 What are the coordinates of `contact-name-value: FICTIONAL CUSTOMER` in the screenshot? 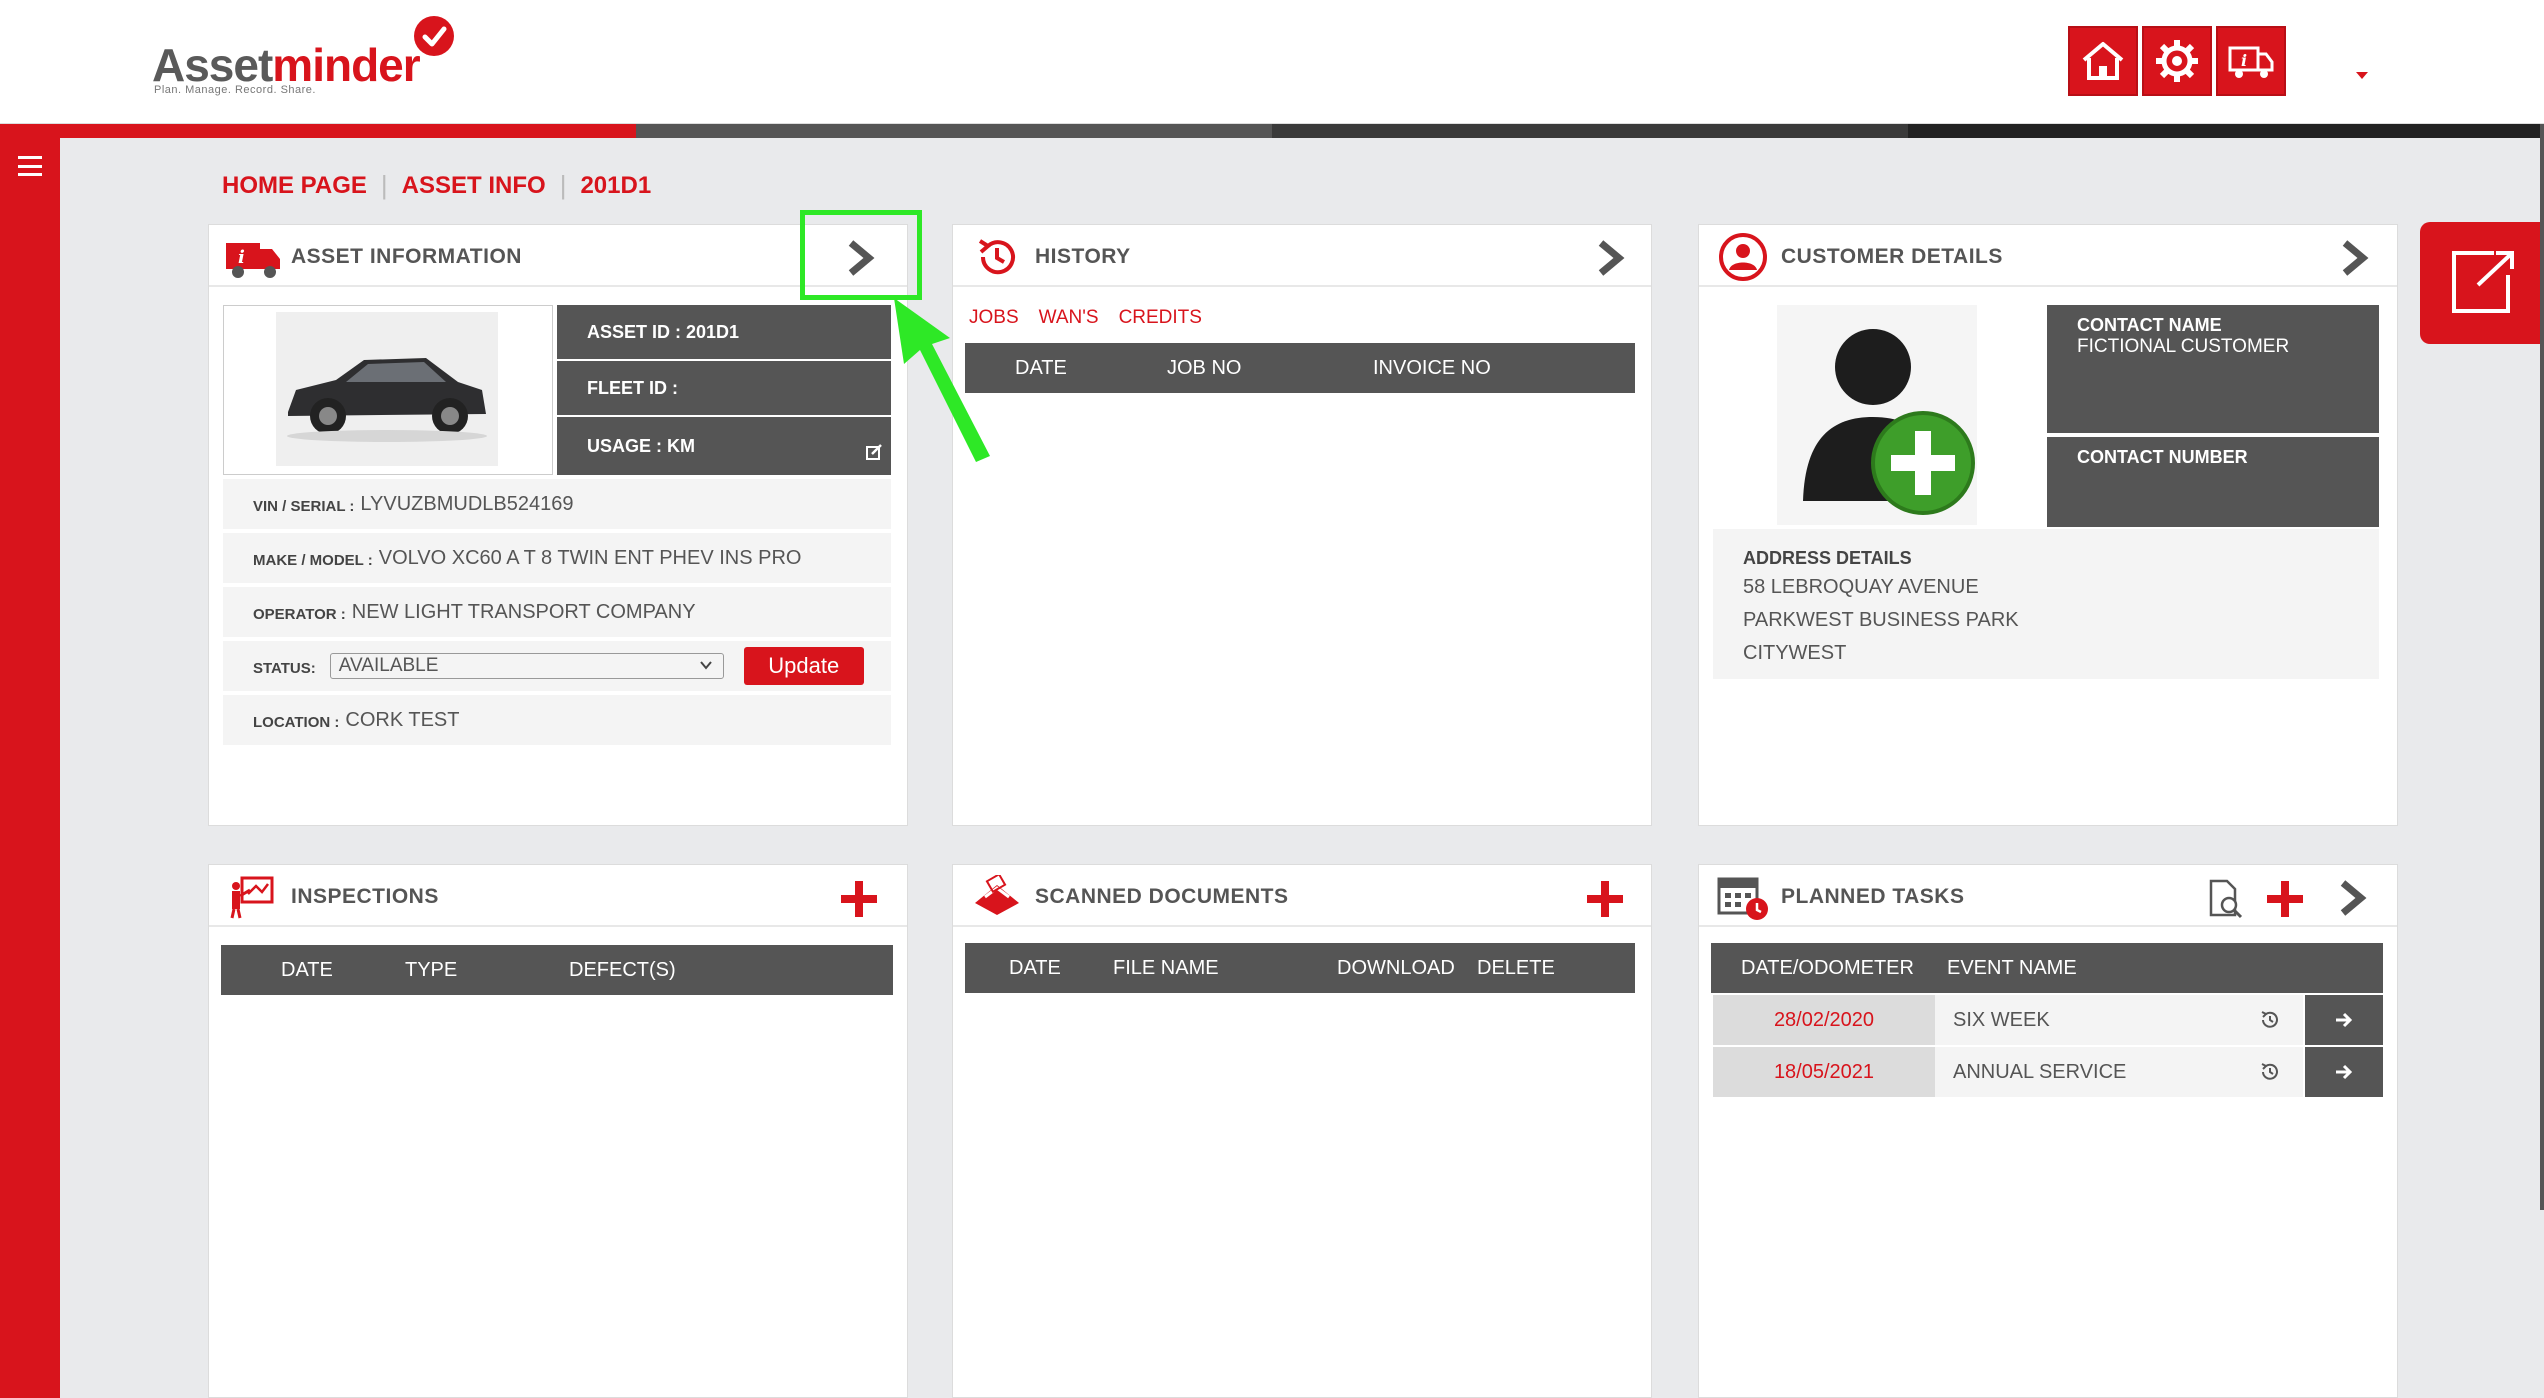 It's located at (2183, 346).